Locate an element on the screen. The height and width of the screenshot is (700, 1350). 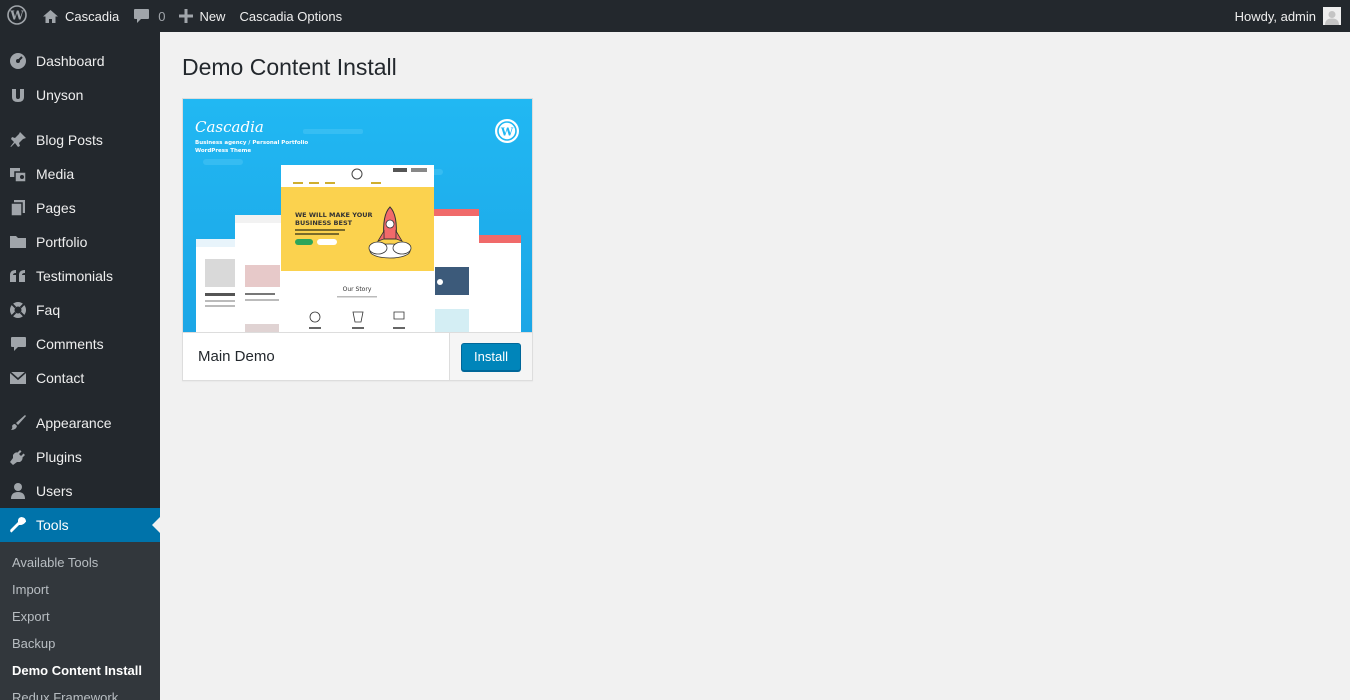
submenu-item-export: Export is located at coordinates (80, 616).